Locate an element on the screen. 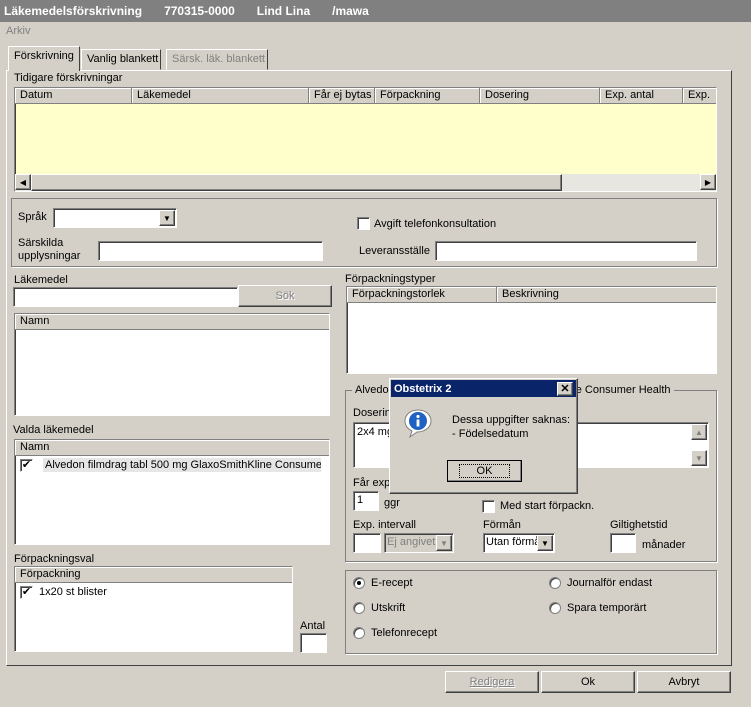  exp-count-input: 1 is located at coordinates (366, 501).